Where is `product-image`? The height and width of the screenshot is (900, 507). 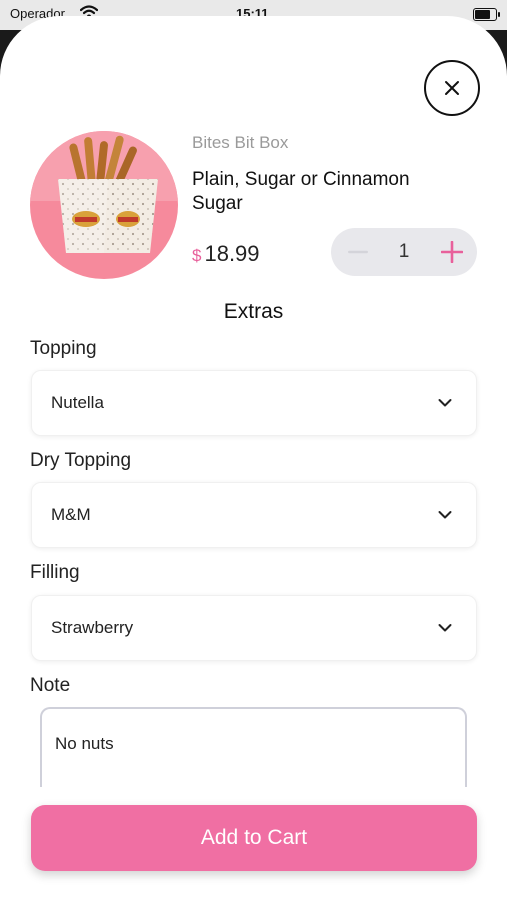
product-image is located at coordinates (104, 205).